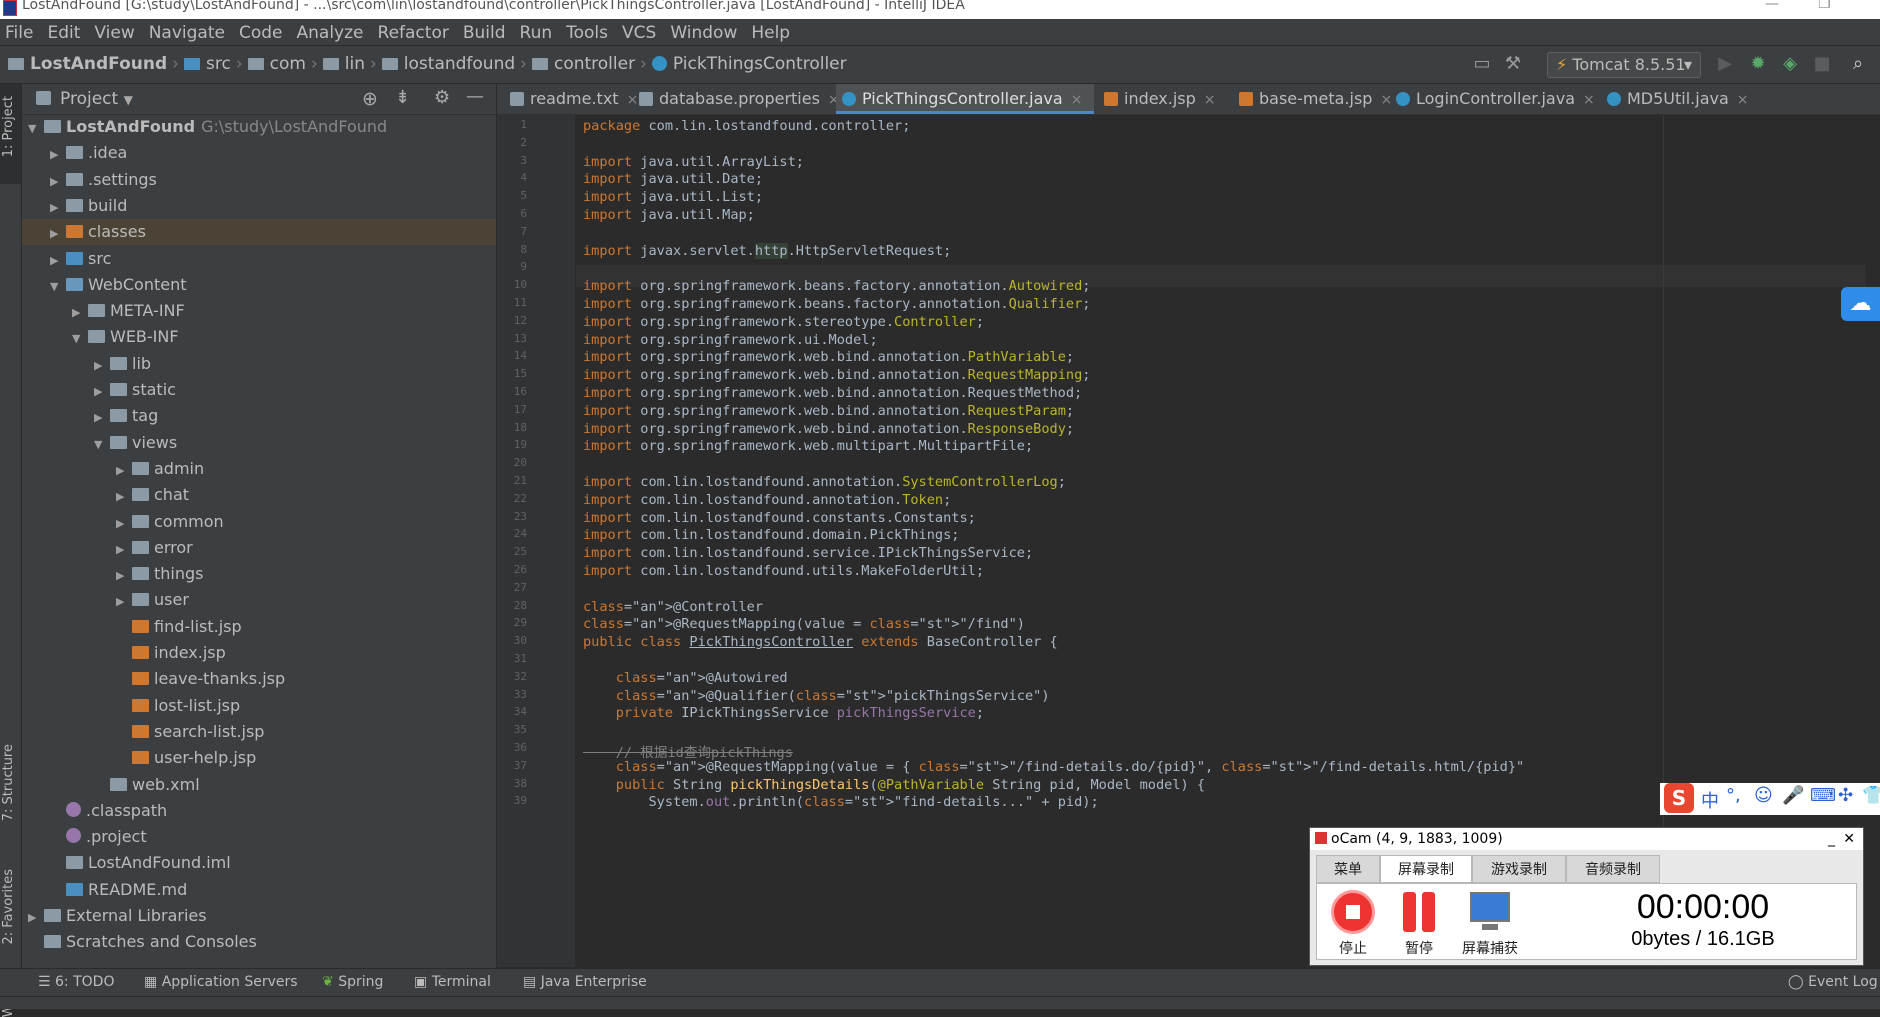  What do you see at coordinates (636, 33) in the screenshot?
I see `menu-vcs: VCS` at bounding box center [636, 33].